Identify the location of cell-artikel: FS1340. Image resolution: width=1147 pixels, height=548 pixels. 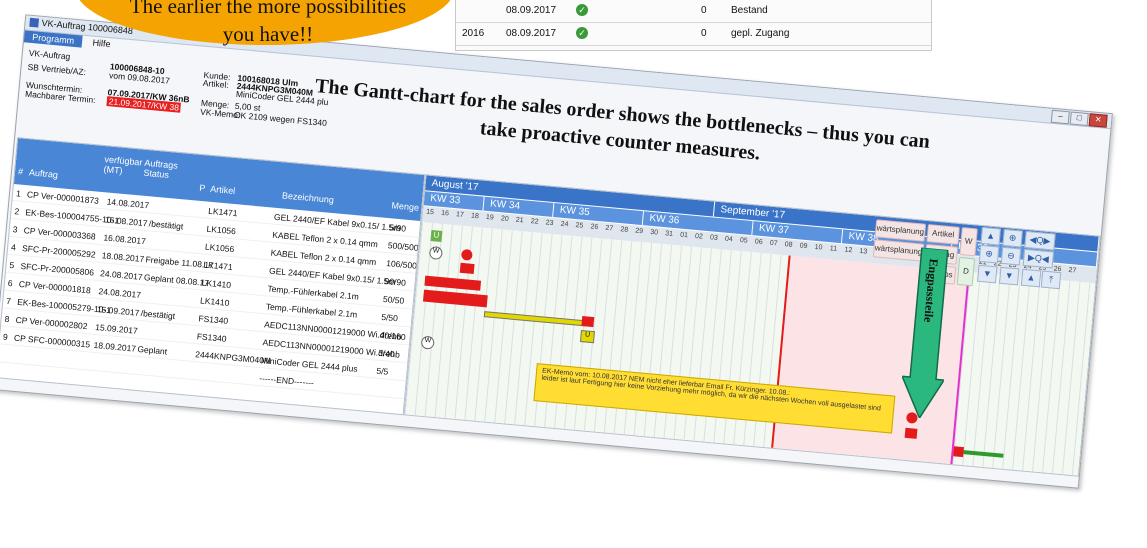
(211, 337).